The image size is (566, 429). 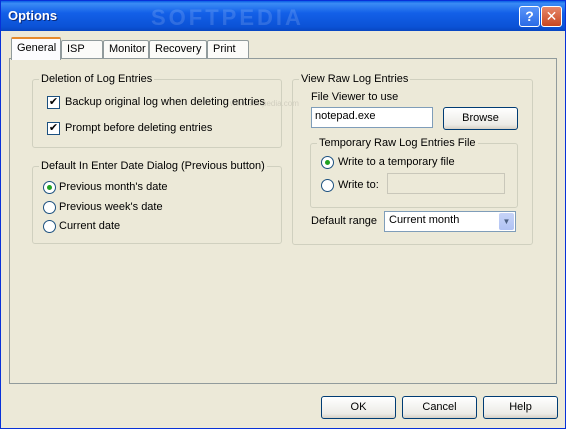 I want to click on prompt-checkbox: ✔, so click(x=53, y=128).